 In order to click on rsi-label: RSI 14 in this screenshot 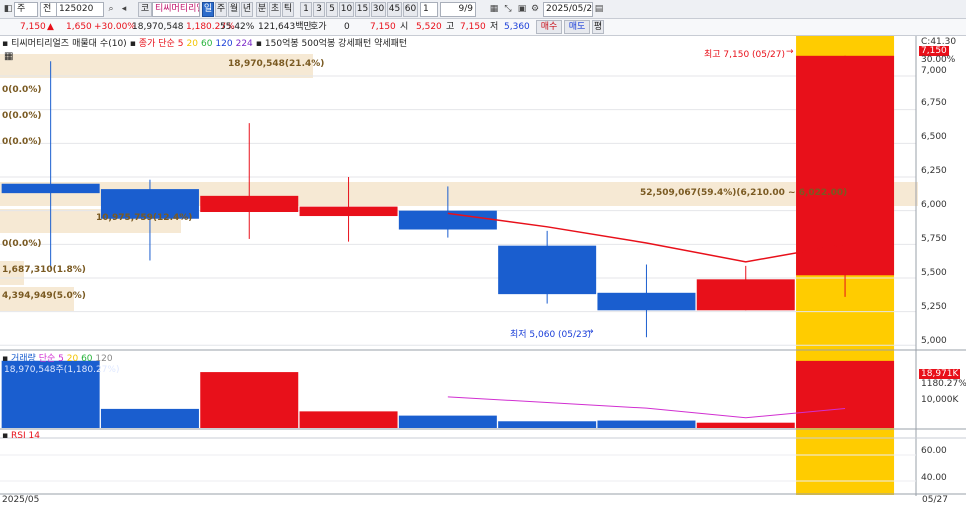, I will do `click(25, 436)`.